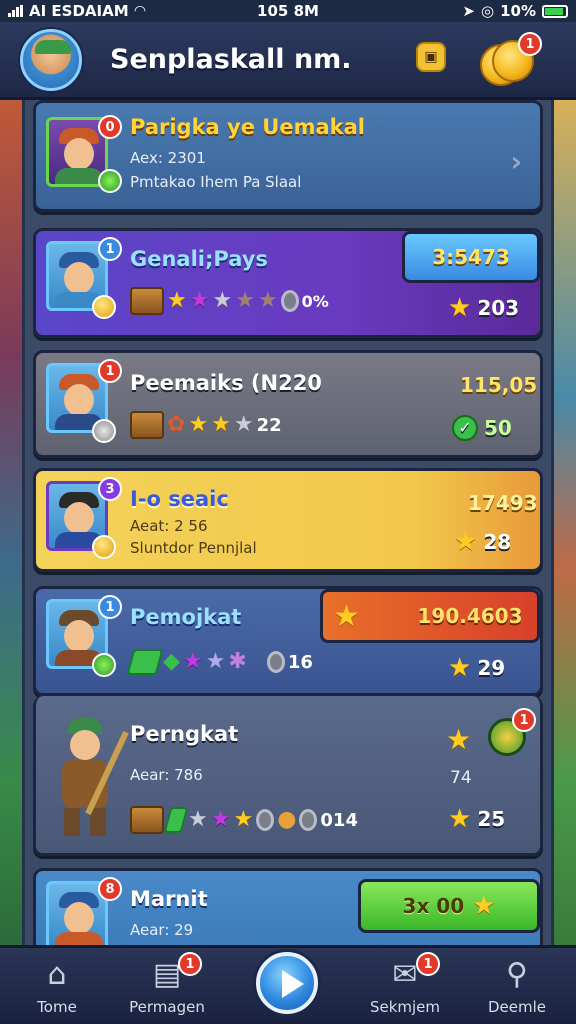  What do you see at coordinates (140, 11) in the screenshot?
I see `wifi-icon: ◠` at bounding box center [140, 11].